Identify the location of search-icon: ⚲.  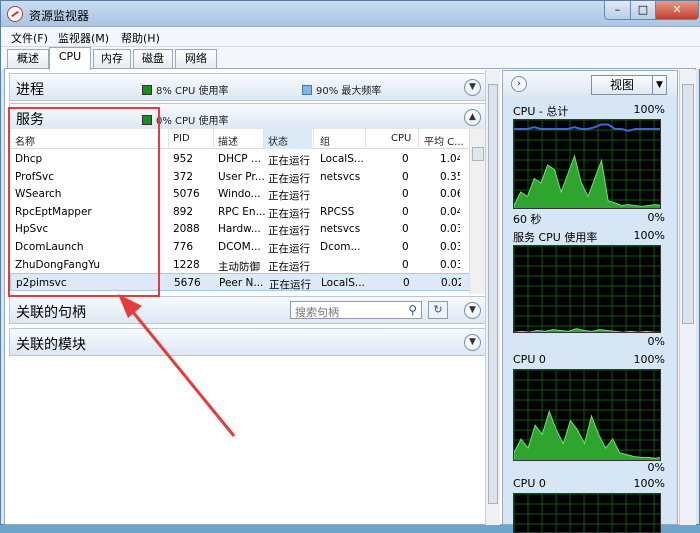
(412, 310).